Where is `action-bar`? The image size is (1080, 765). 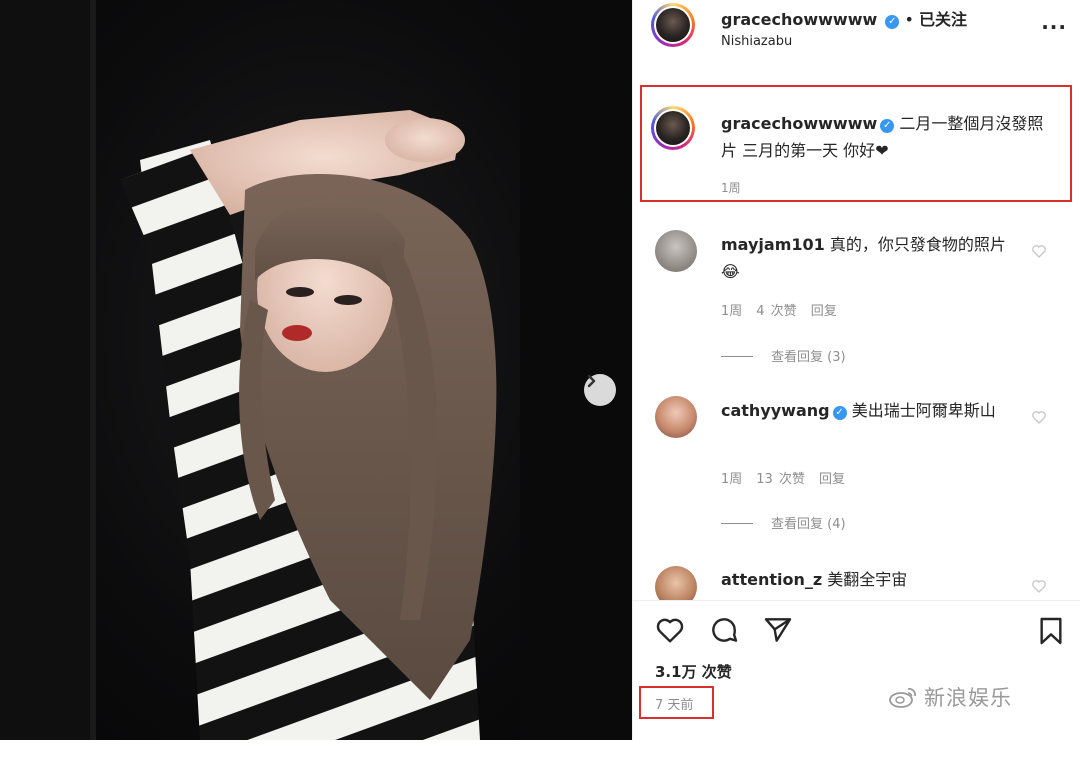 action-bar is located at coordinates (856, 632).